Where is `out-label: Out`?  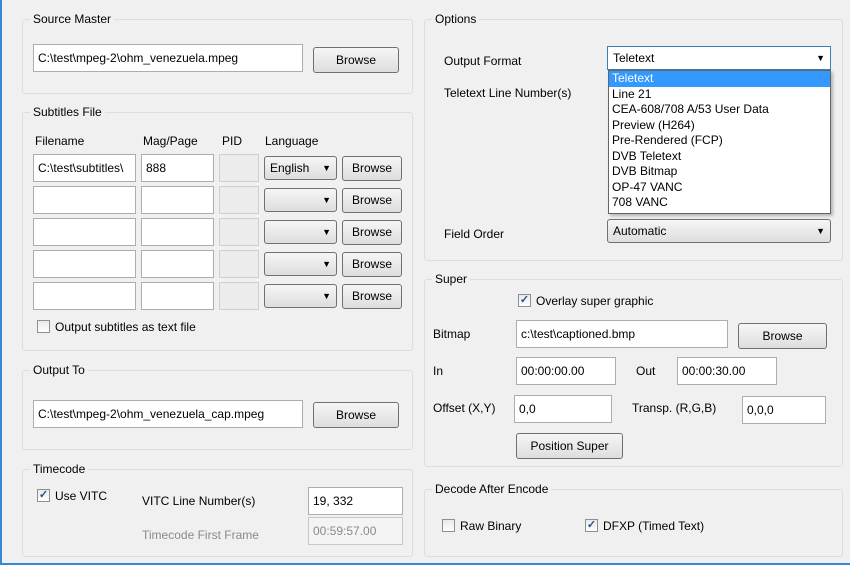
out-label: Out is located at coordinates (646, 371).